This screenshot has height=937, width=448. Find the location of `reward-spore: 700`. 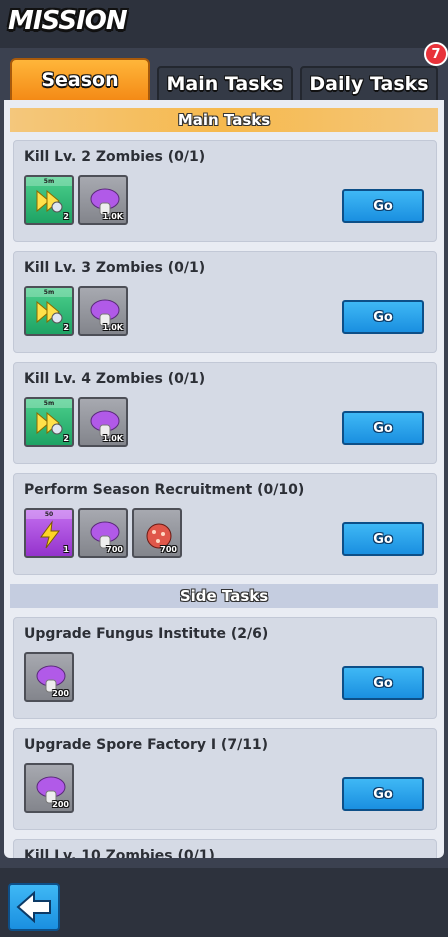

reward-spore: 700 is located at coordinates (157, 533).